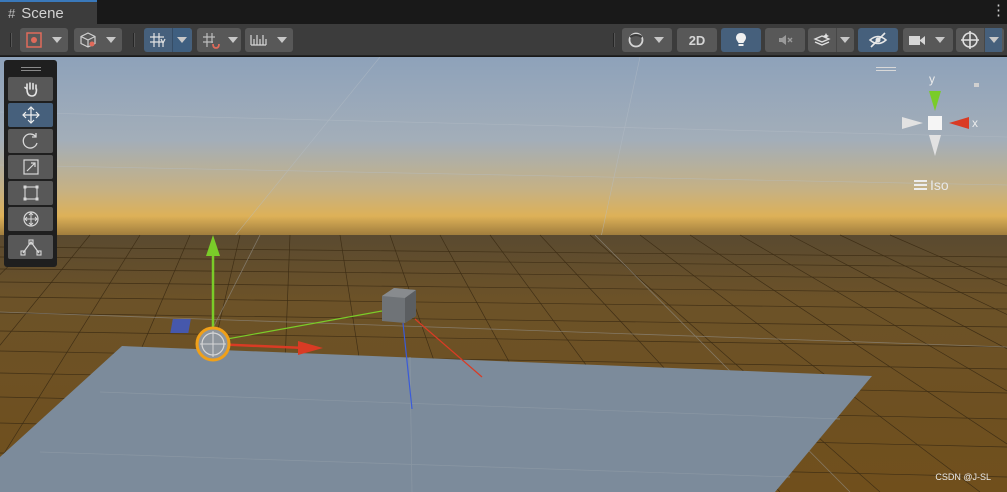 Image resolution: width=1007 pixels, height=492 pixels. I want to click on rect-icon, so click(30, 193).